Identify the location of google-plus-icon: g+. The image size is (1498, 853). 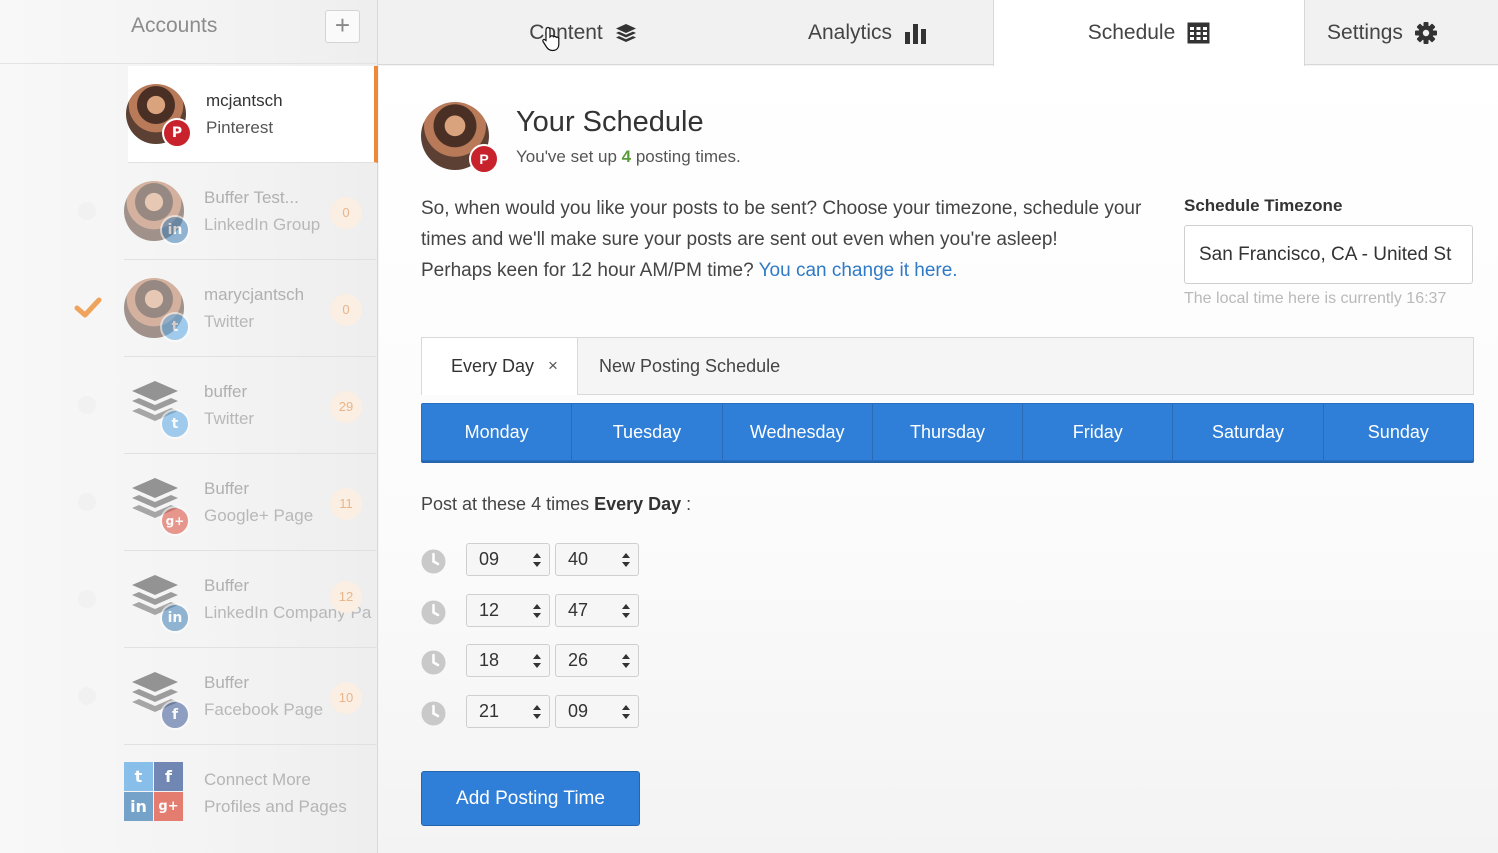
(168, 806).